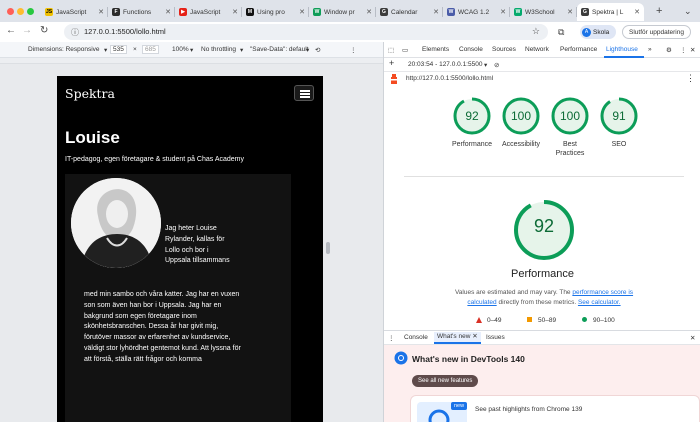  Describe the element at coordinates (468, 359) in the screenshot. I see `whats-new-title: What's new in DevTools 140` at that location.